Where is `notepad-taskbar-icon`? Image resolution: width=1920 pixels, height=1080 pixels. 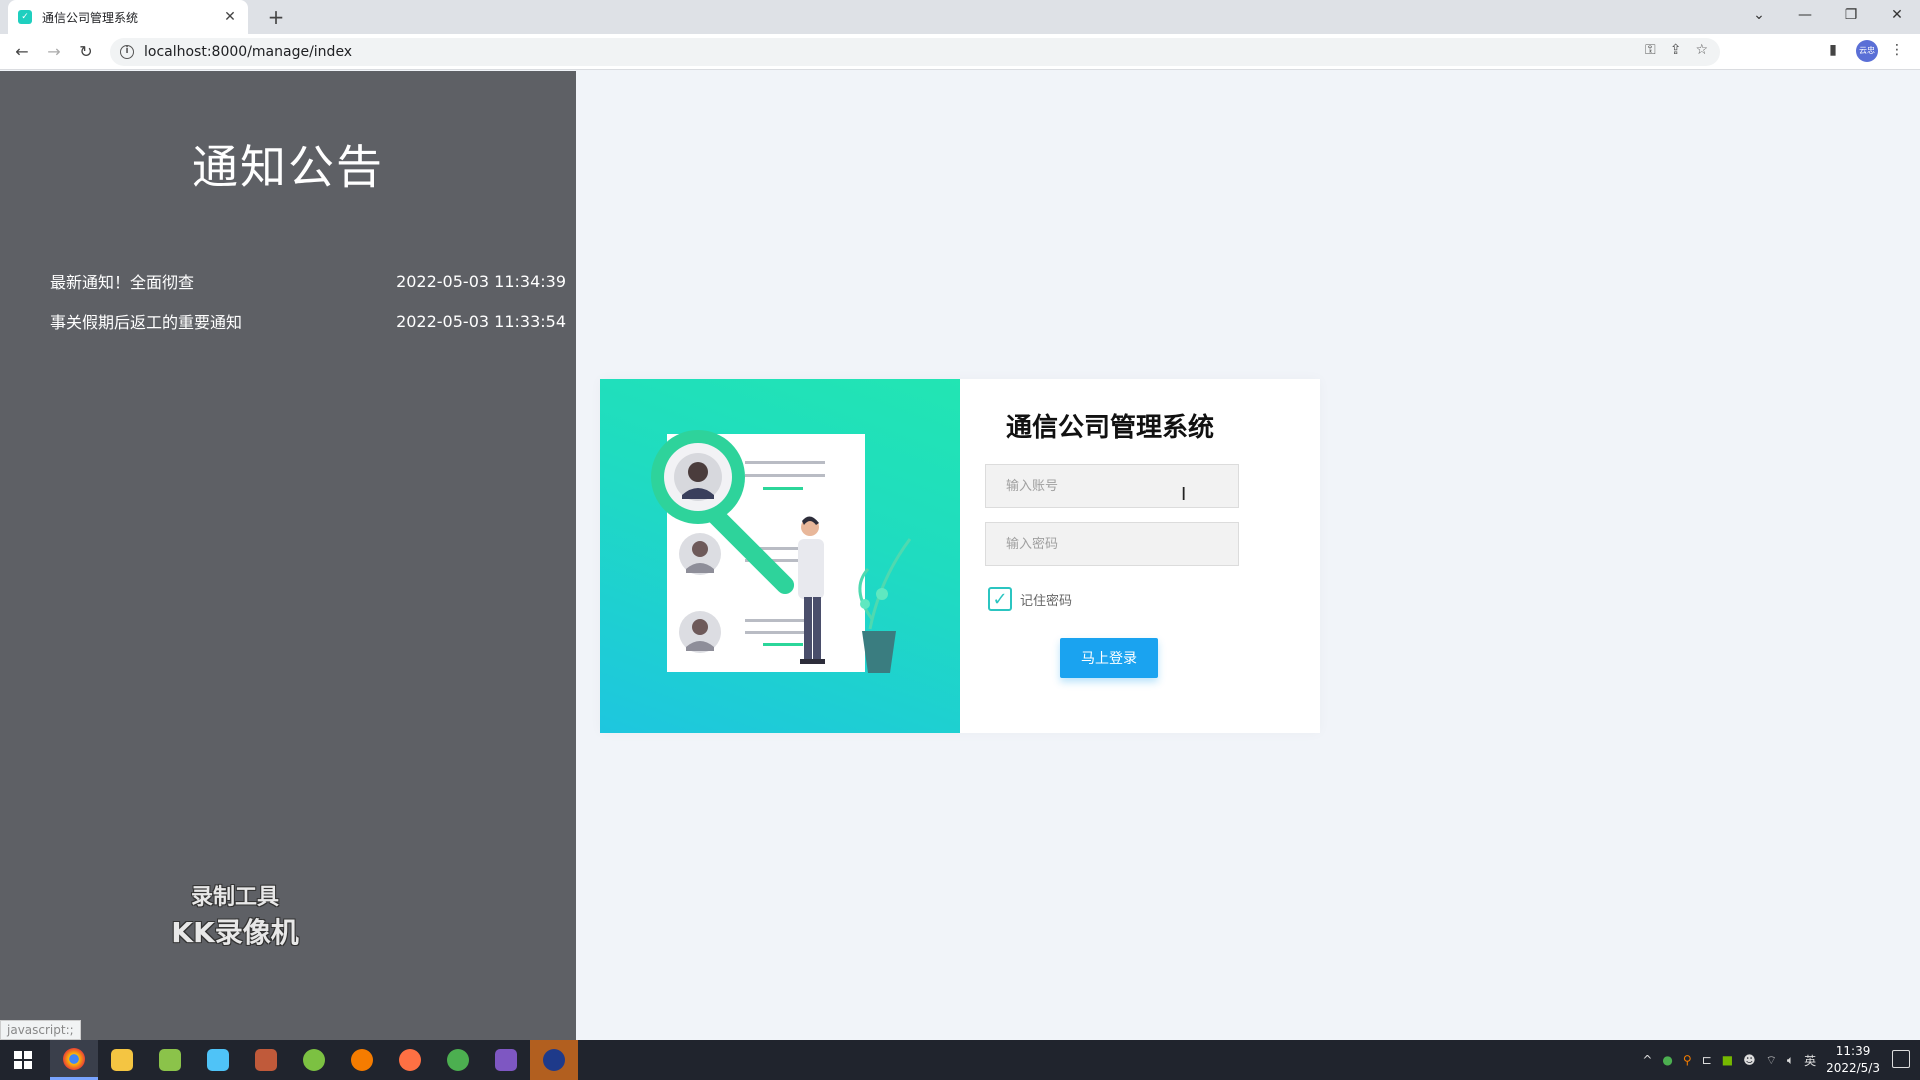
notepad-taskbar-icon is located at coordinates (170, 1060).